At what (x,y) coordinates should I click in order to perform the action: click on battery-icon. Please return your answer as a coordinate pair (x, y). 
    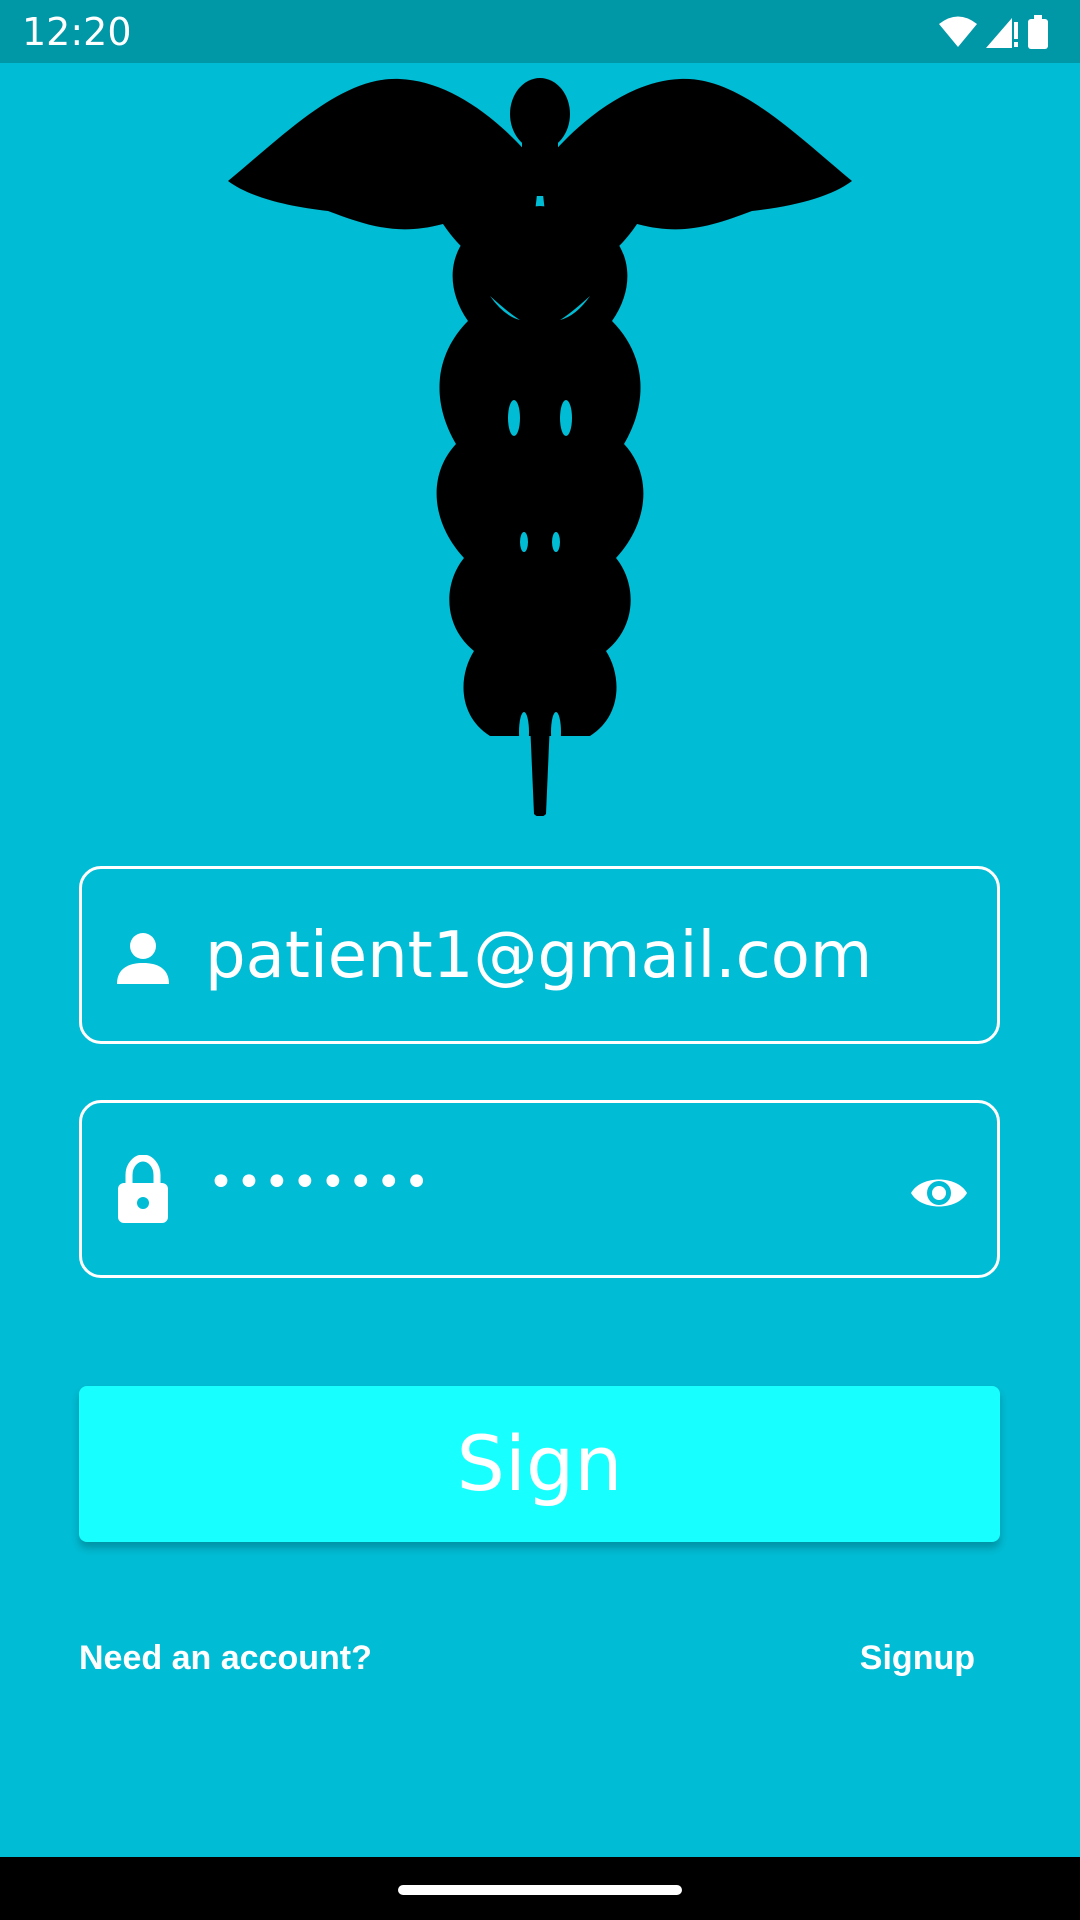
    Looking at the image, I should click on (1038, 32).